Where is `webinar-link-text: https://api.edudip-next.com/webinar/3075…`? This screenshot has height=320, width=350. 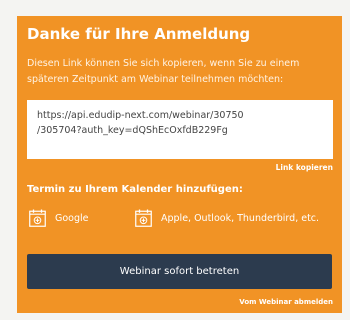
webinar-link-text: https://api.edudip-next.com/webinar/3075… is located at coordinates (180, 123).